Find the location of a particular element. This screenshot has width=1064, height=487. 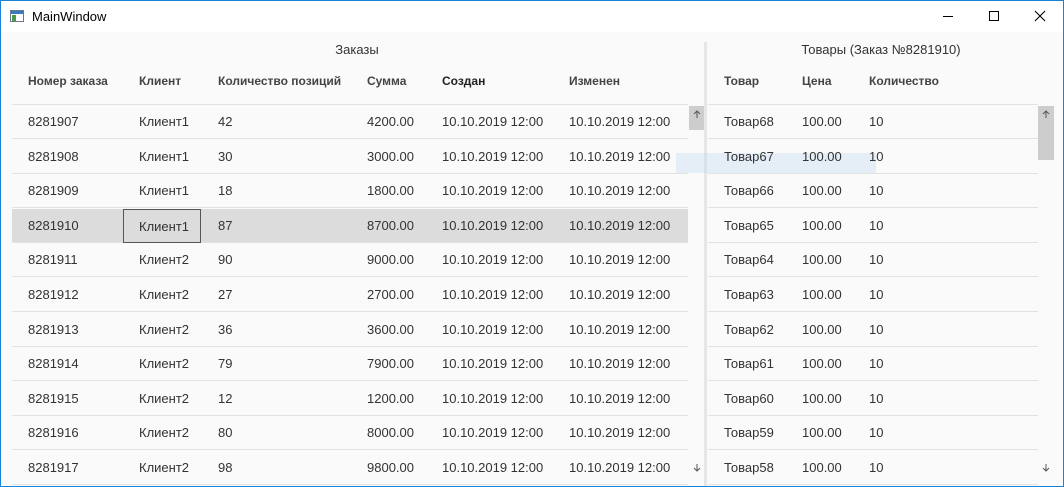

goods-table-row: Товар61 100.00 10 is located at coordinates (873, 364).